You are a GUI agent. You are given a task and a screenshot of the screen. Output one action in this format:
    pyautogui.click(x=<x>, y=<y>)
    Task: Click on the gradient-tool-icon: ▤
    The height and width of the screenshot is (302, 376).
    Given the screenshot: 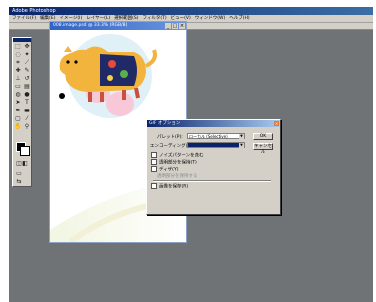 What is the action you would take?
    pyautogui.click(x=27, y=86)
    